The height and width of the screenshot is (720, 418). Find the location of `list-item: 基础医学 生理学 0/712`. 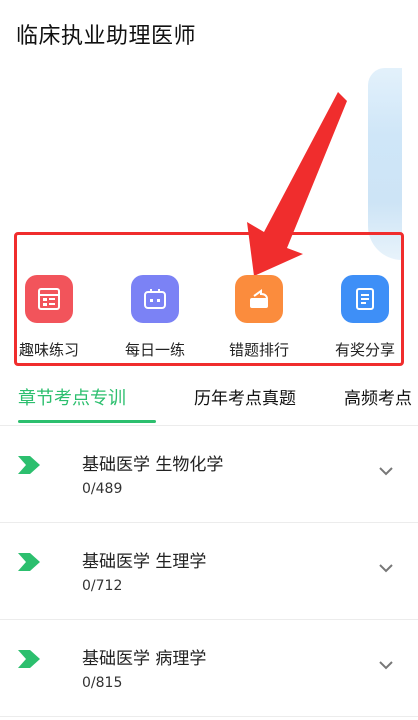

list-item: 基础医学 生理学 0/712 is located at coordinates (209, 571).